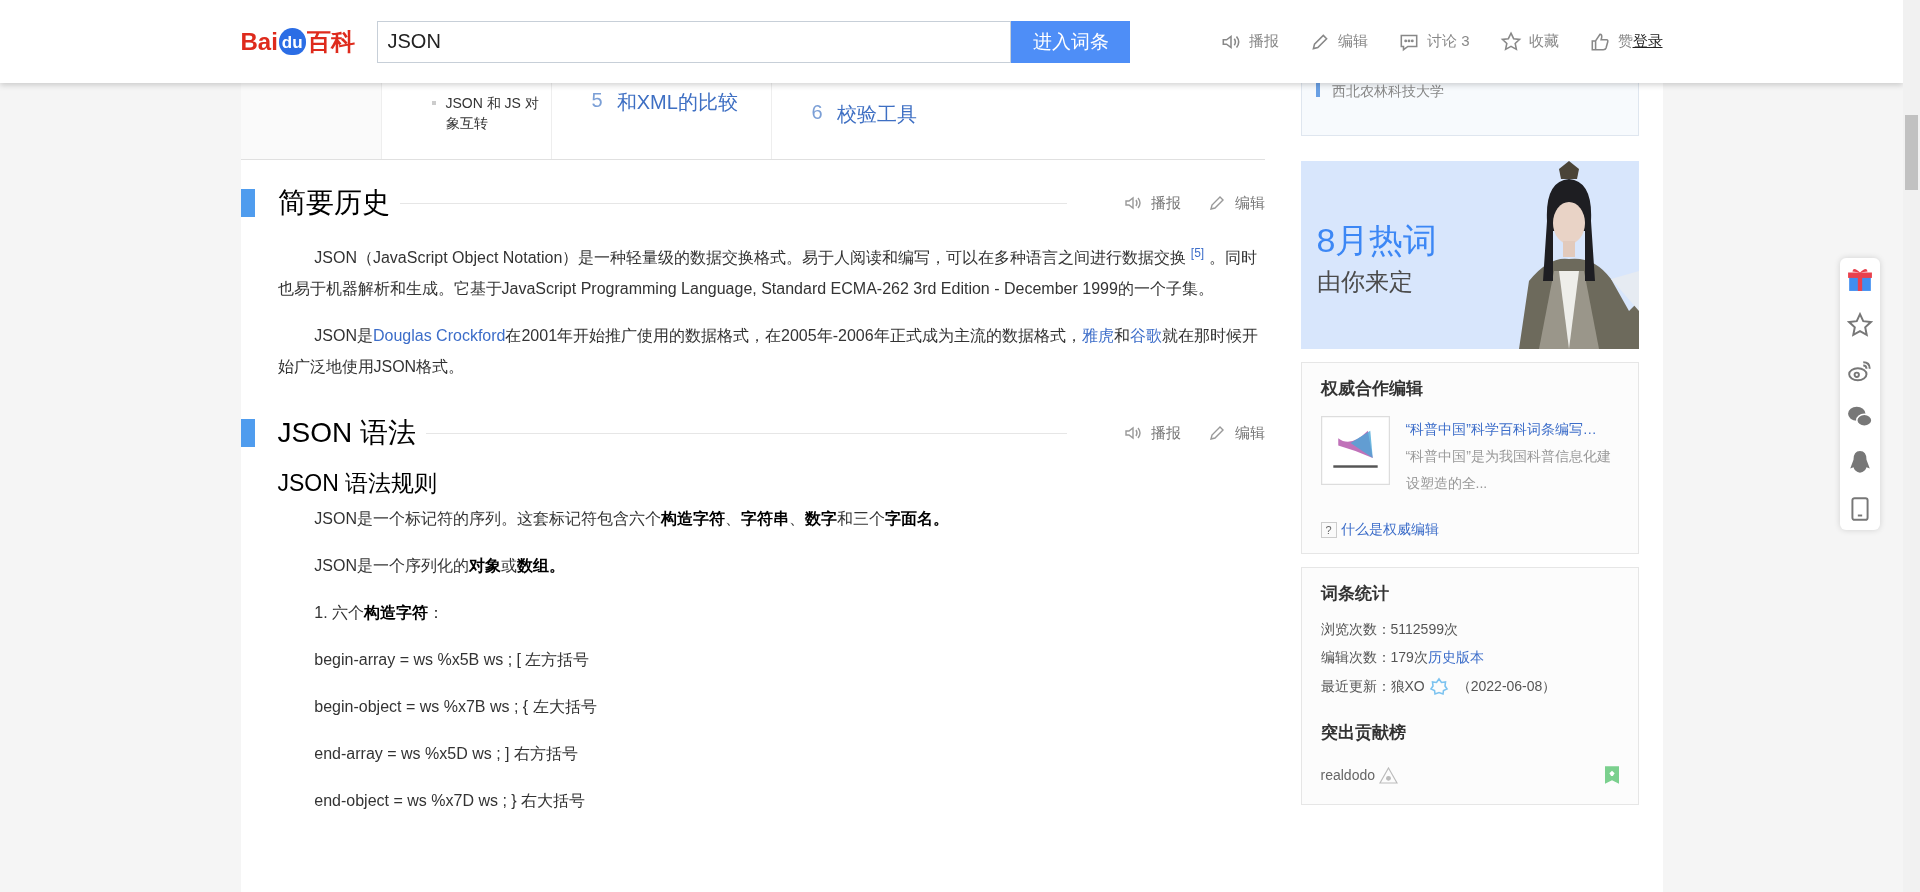 This screenshot has height=892, width=1920. I want to click on paragraph: JSON是Douglas Crockford在2001年开始推广使用的数据格式，在2005年-2006年正式成为主流的数据格式，雅虎和谷歌就在那时候开始广泛地使用JSON格式。, so click(768, 352).